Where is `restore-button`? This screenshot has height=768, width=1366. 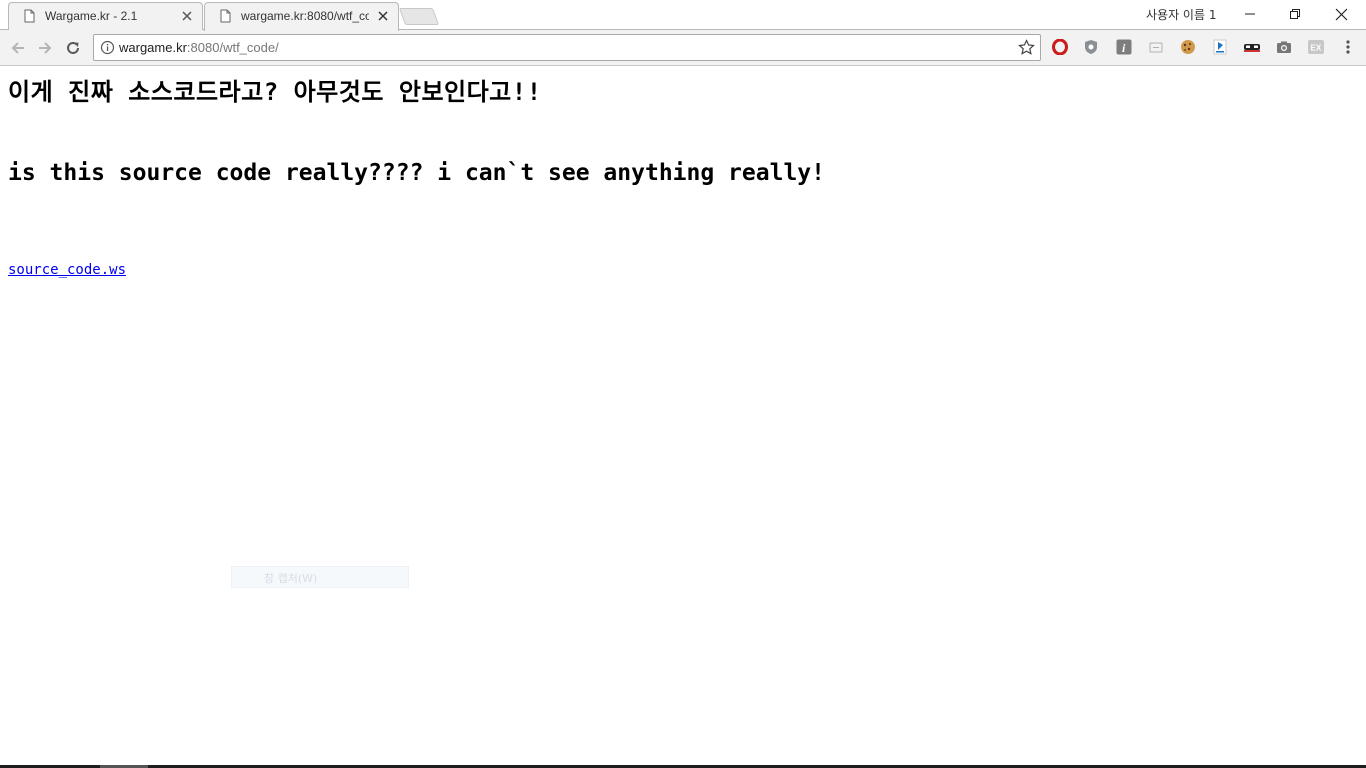 restore-button is located at coordinates (1295, 14).